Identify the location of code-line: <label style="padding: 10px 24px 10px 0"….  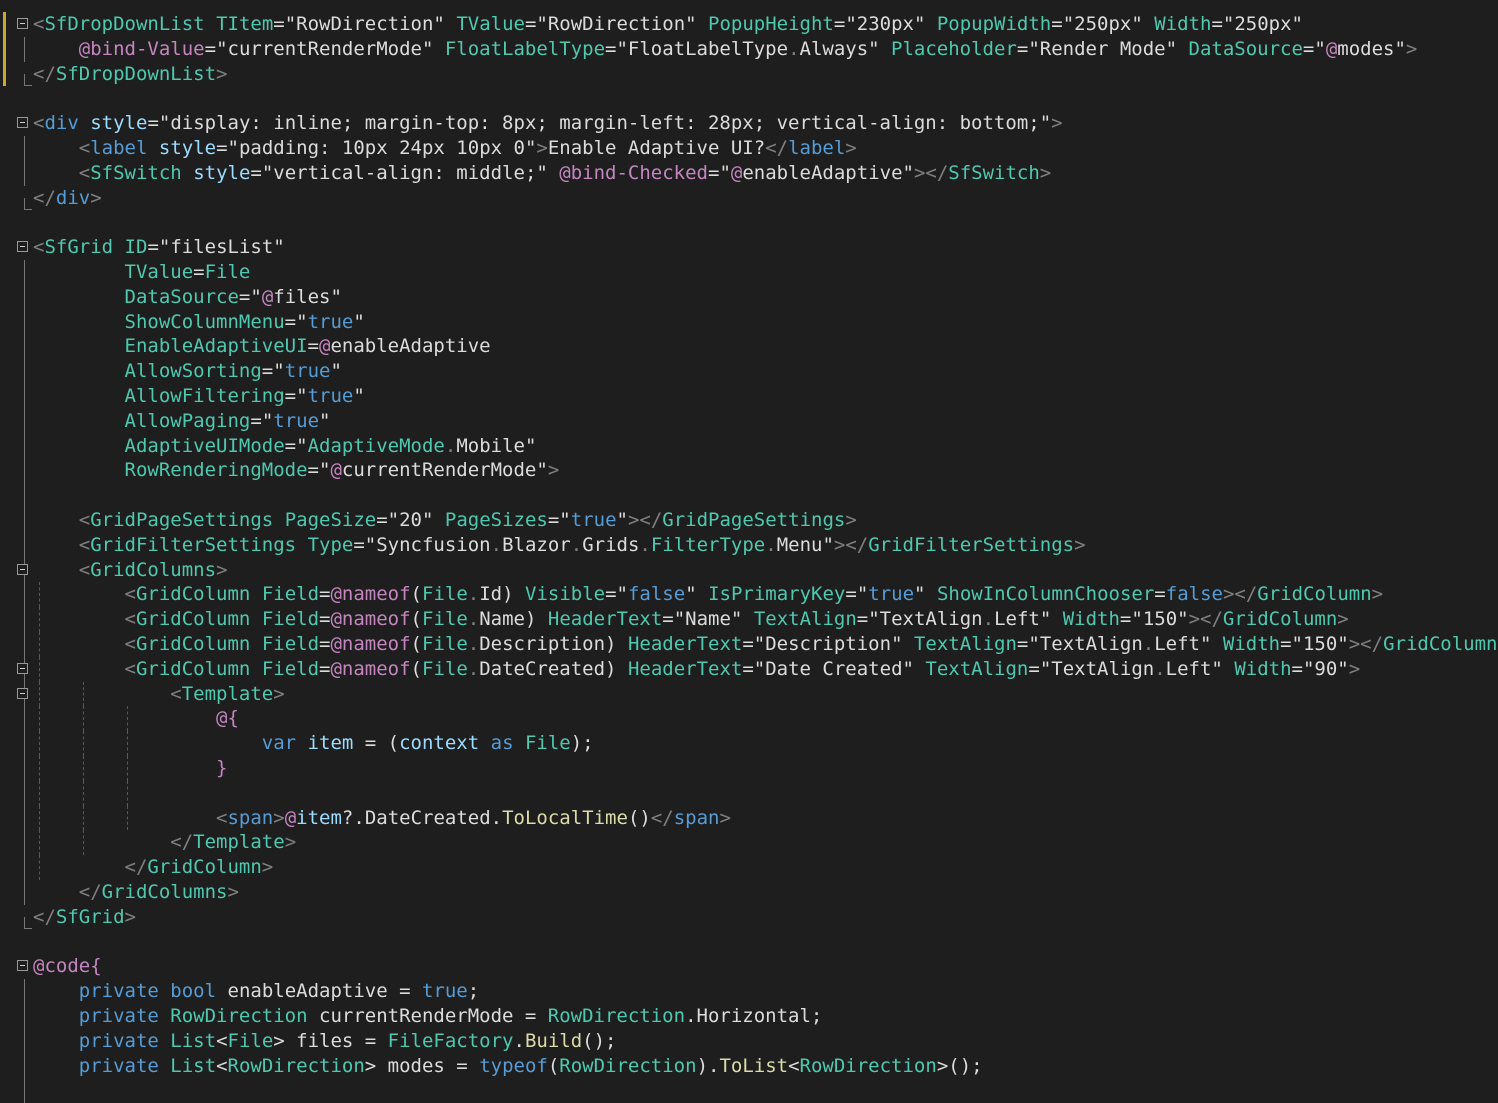
(749, 148).